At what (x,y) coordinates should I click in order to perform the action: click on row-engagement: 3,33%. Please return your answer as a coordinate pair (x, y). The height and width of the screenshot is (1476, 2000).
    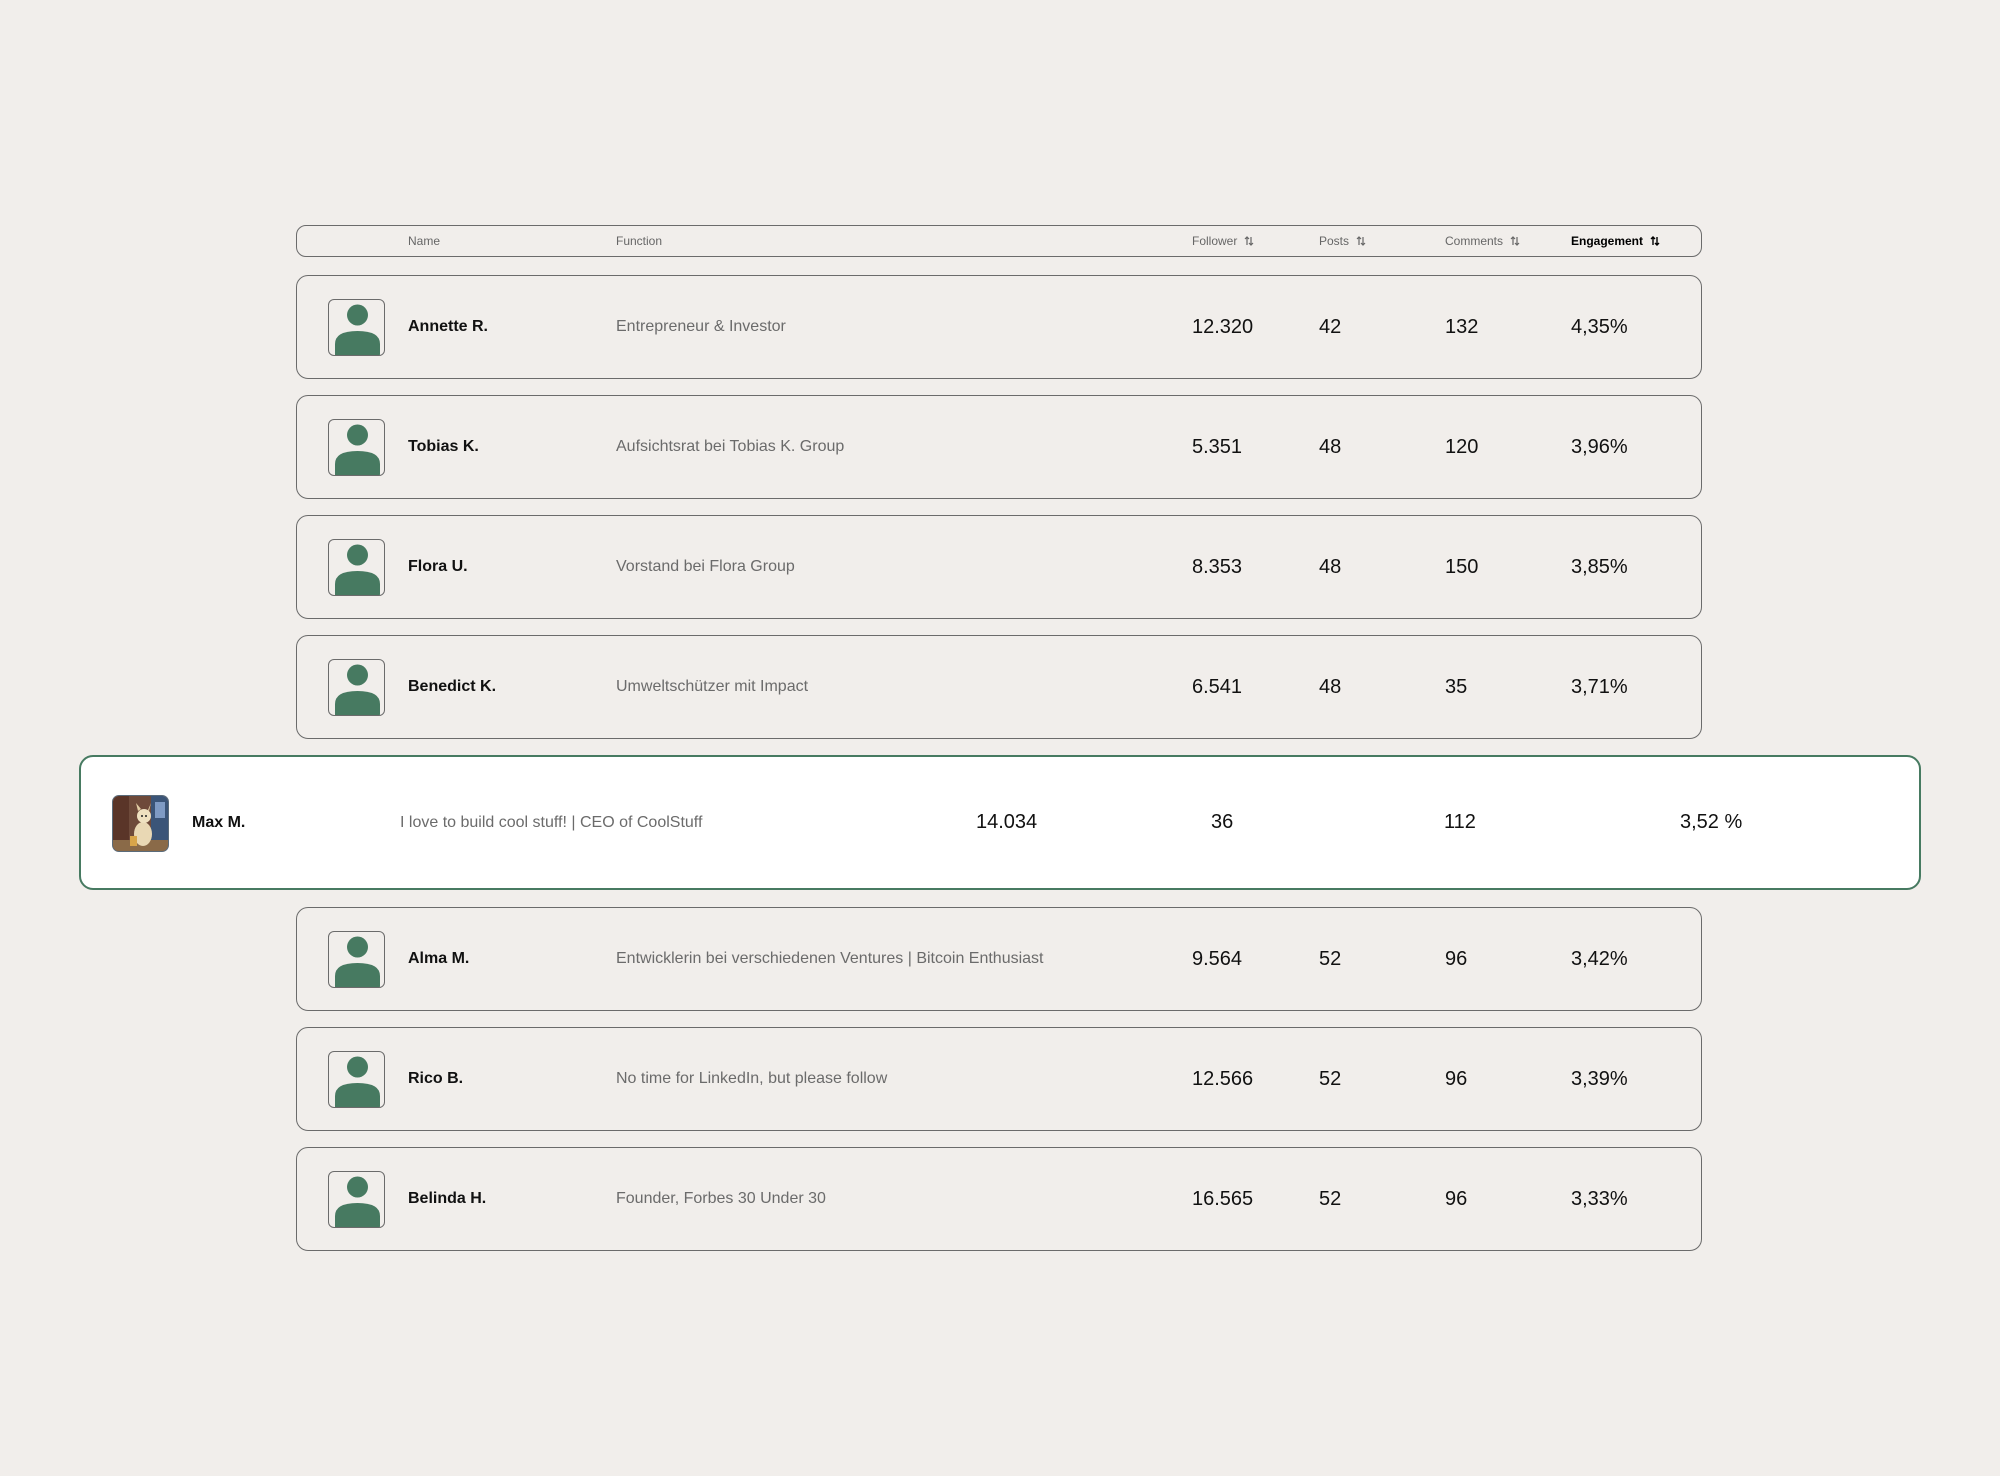
    Looking at the image, I should click on (1599, 1198).